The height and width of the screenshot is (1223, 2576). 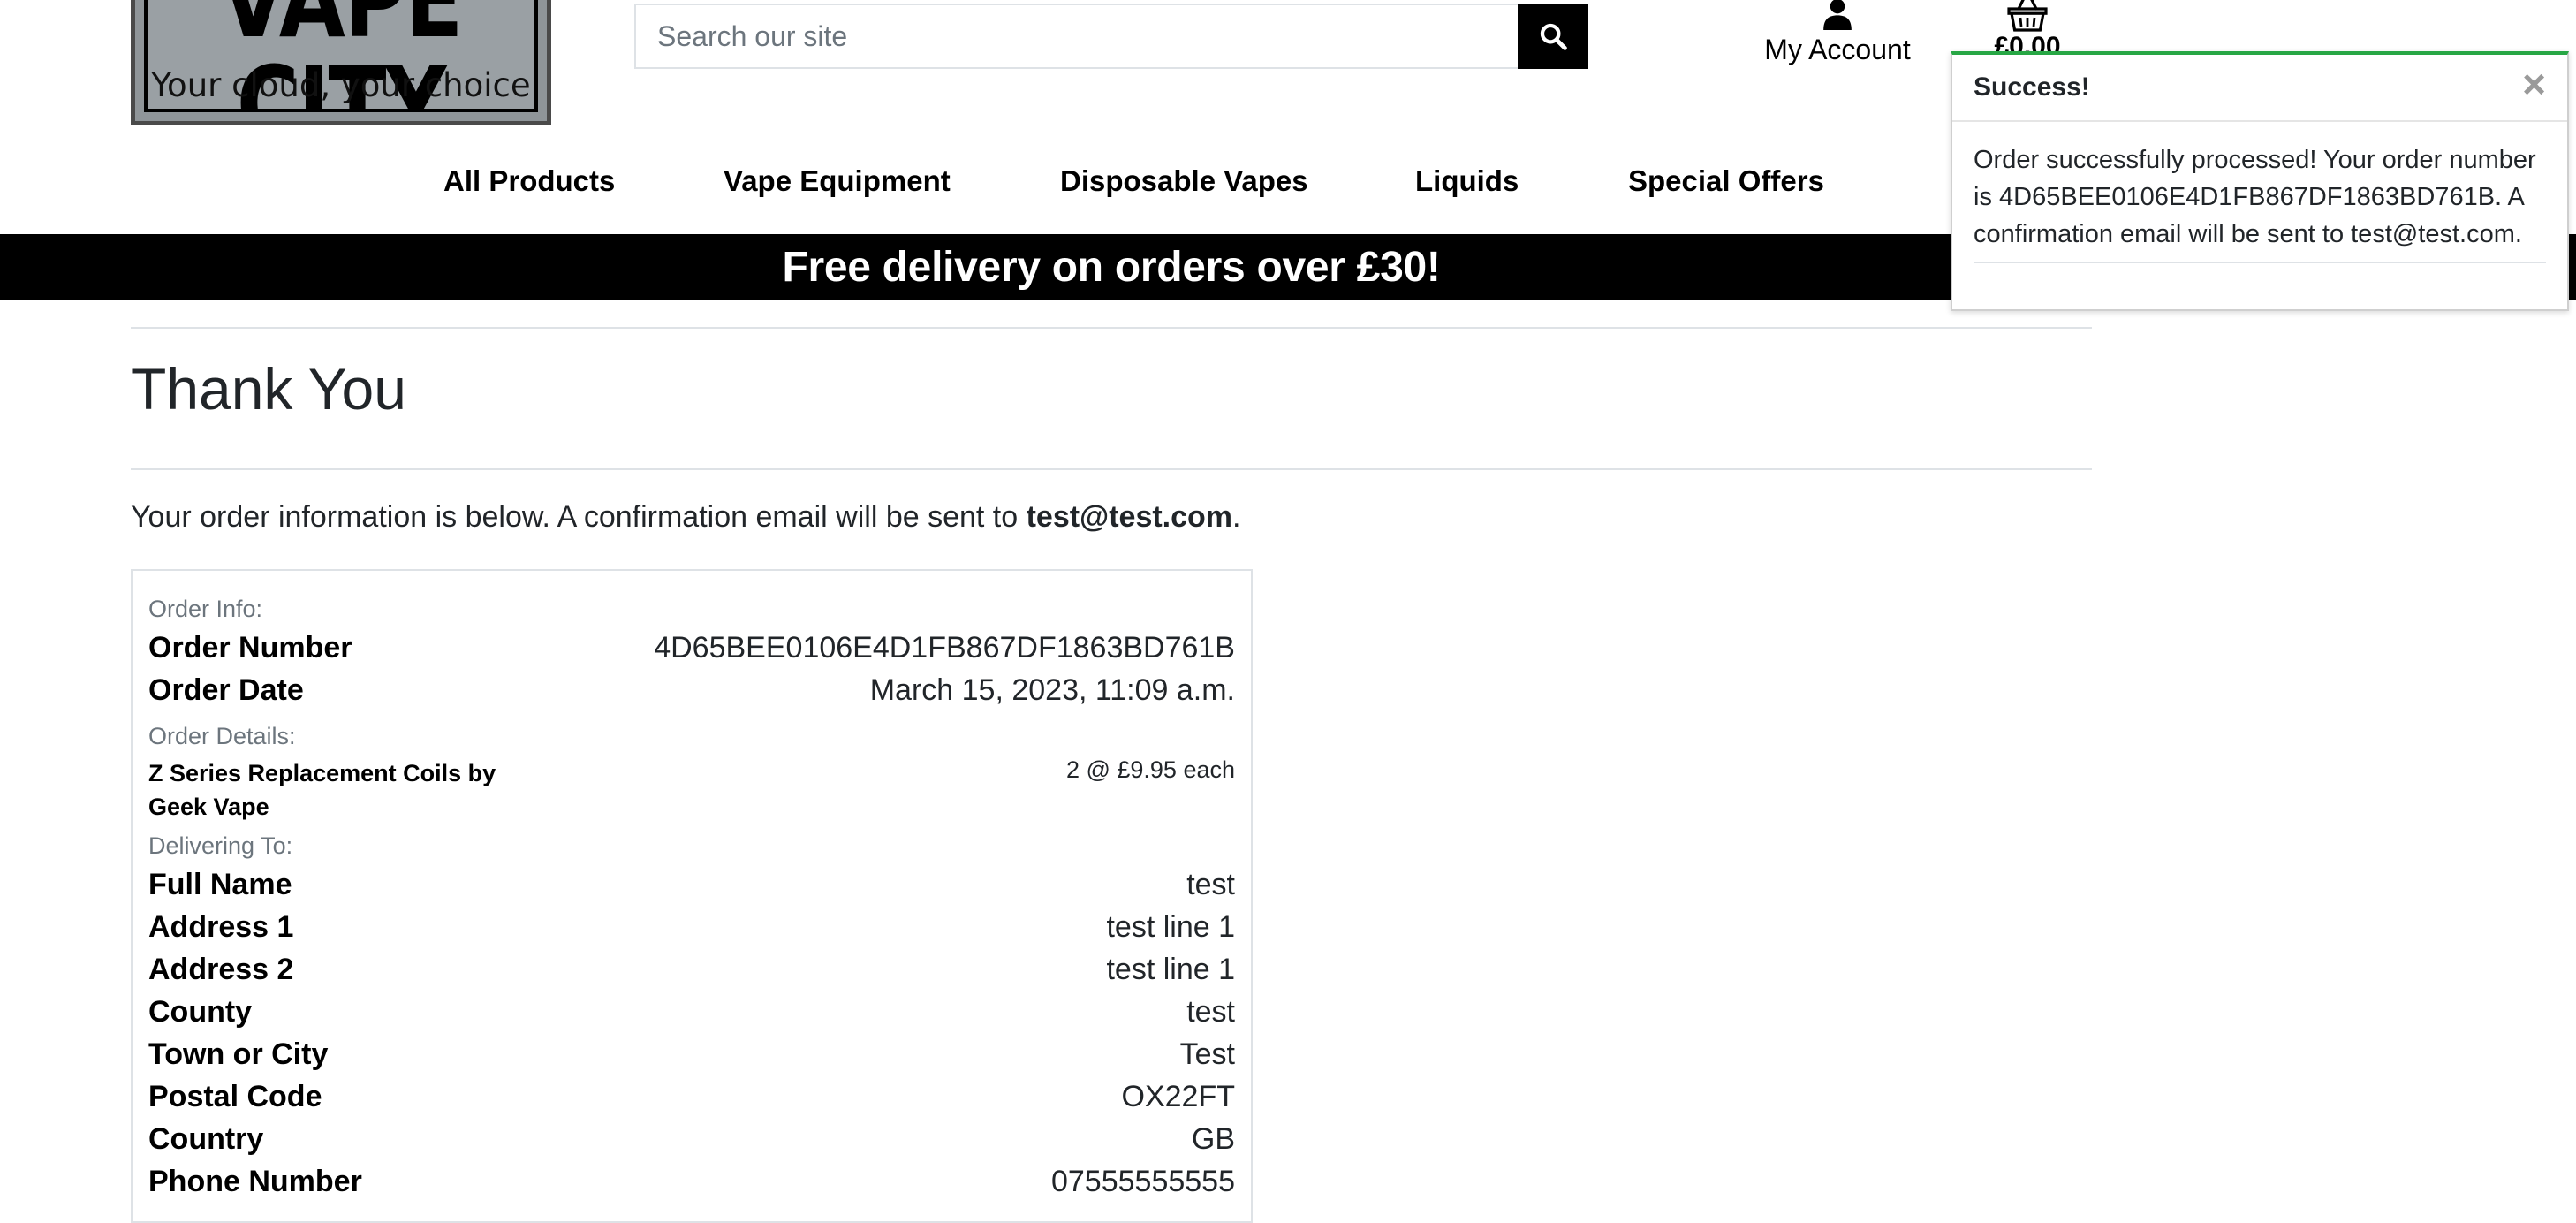 I want to click on order-details-label: Order Details:, so click(x=222, y=736).